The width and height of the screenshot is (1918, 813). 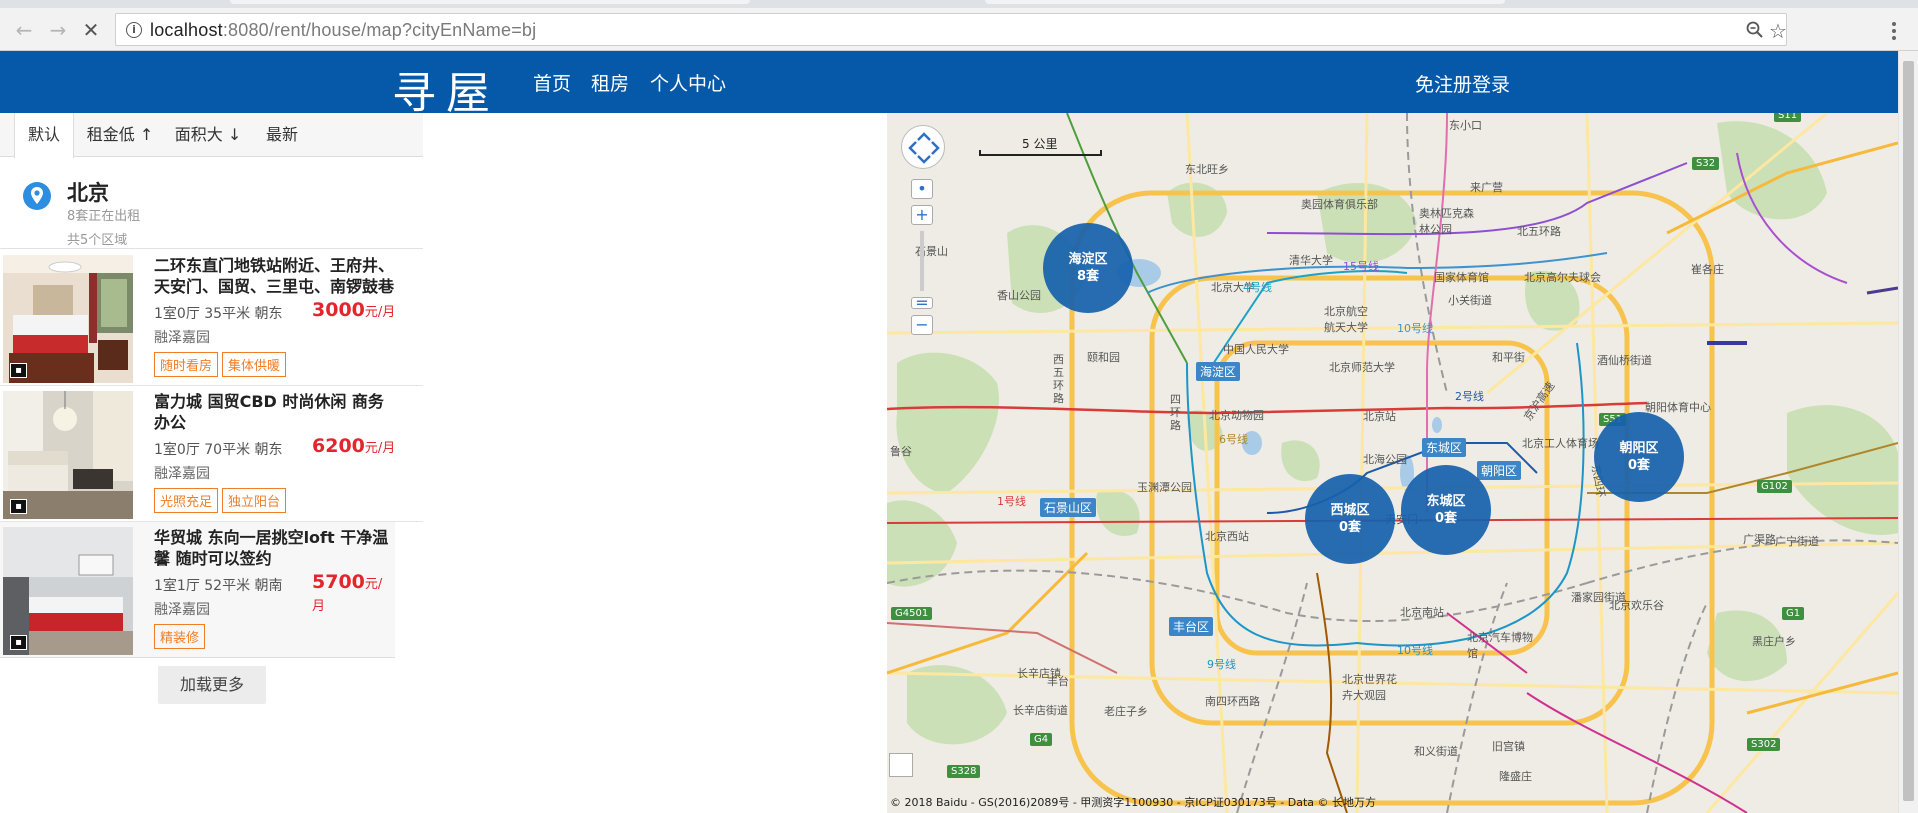 What do you see at coordinates (1446, 221) in the screenshot?
I see `map-label: 奥林匹克森林公园` at bounding box center [1446, 221].